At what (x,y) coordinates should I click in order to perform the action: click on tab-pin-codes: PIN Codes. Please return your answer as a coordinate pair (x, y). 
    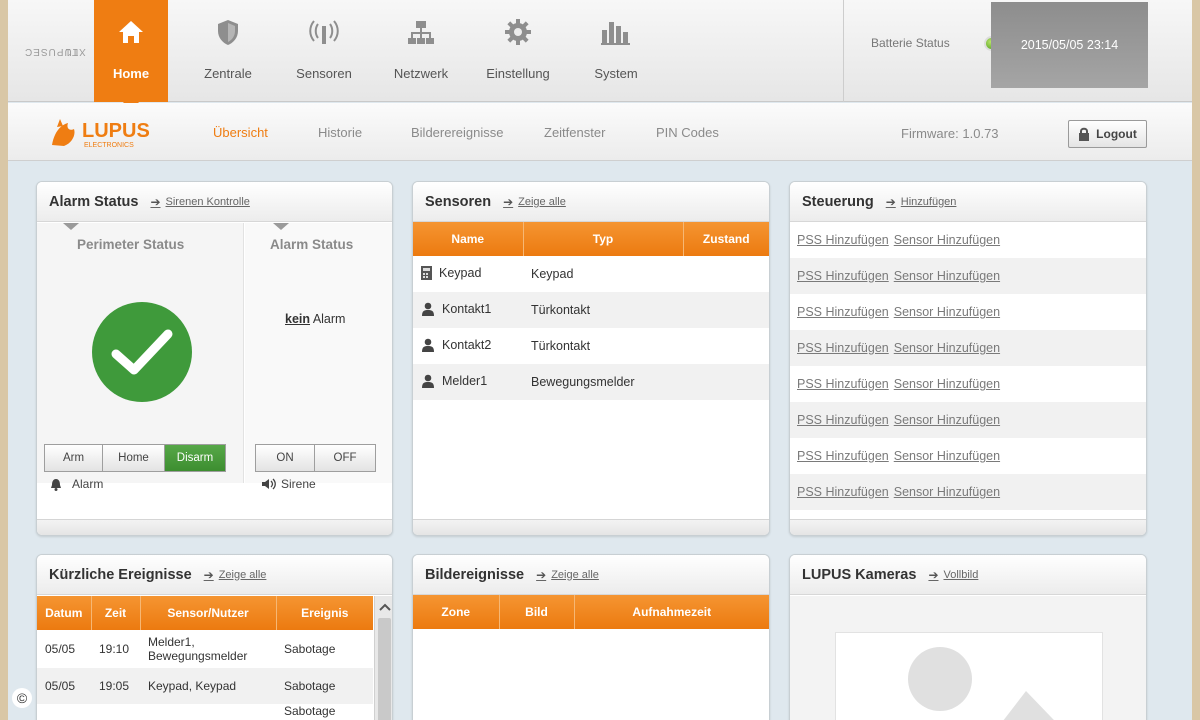
    Looking at the image, I should click on (687, 132).